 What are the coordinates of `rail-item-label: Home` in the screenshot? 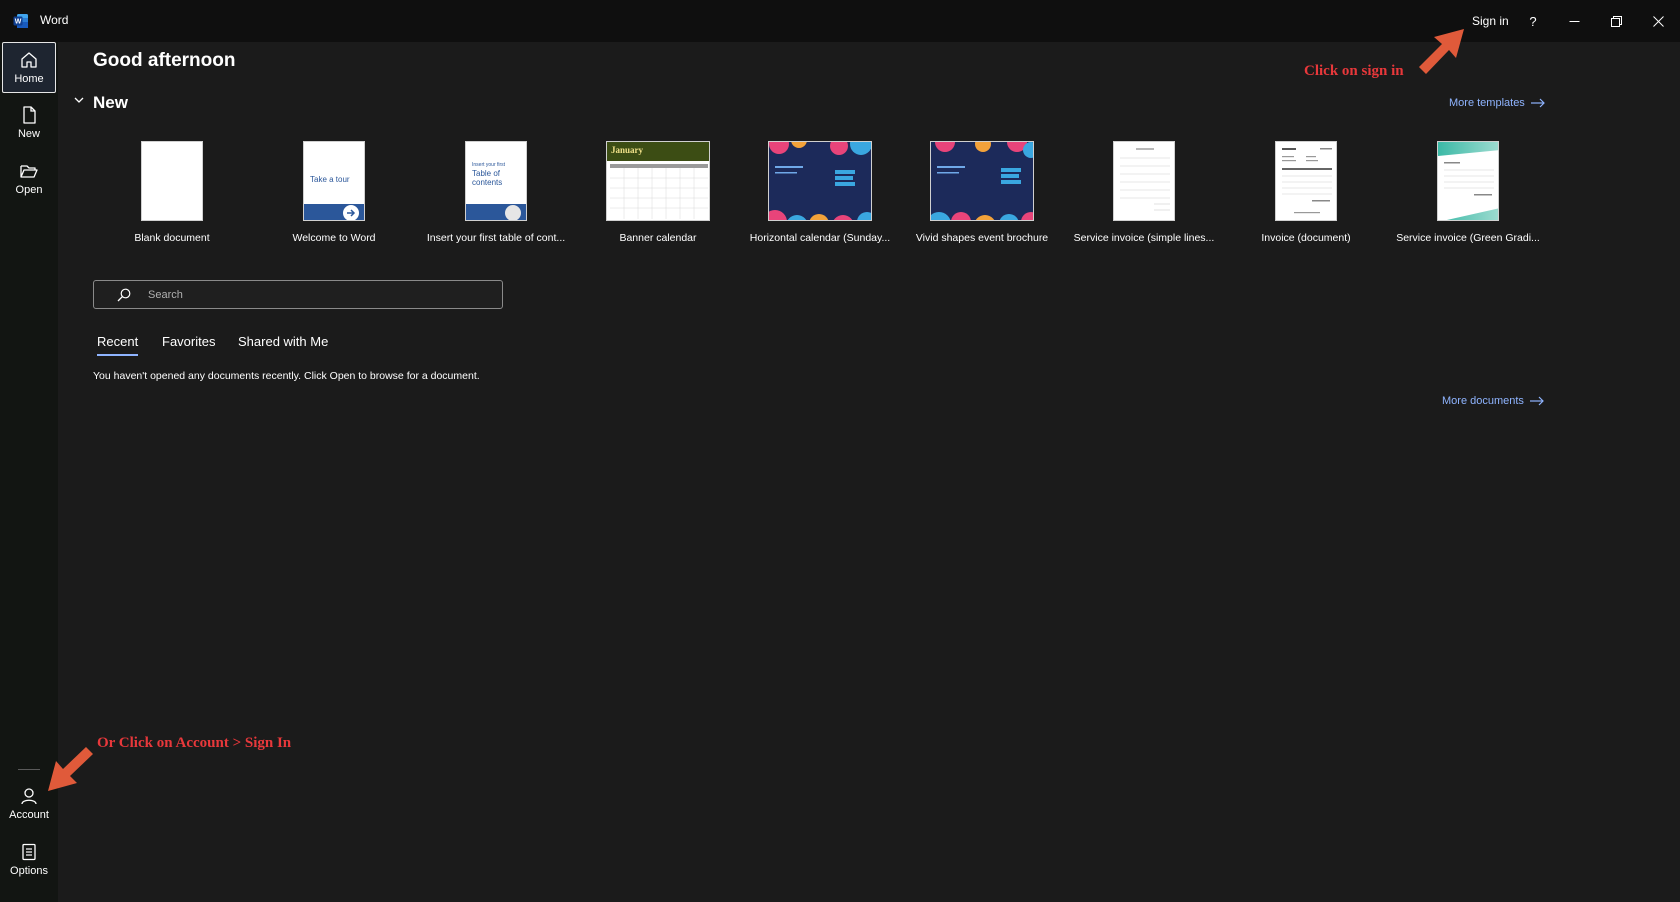 It's located at (29, 79).